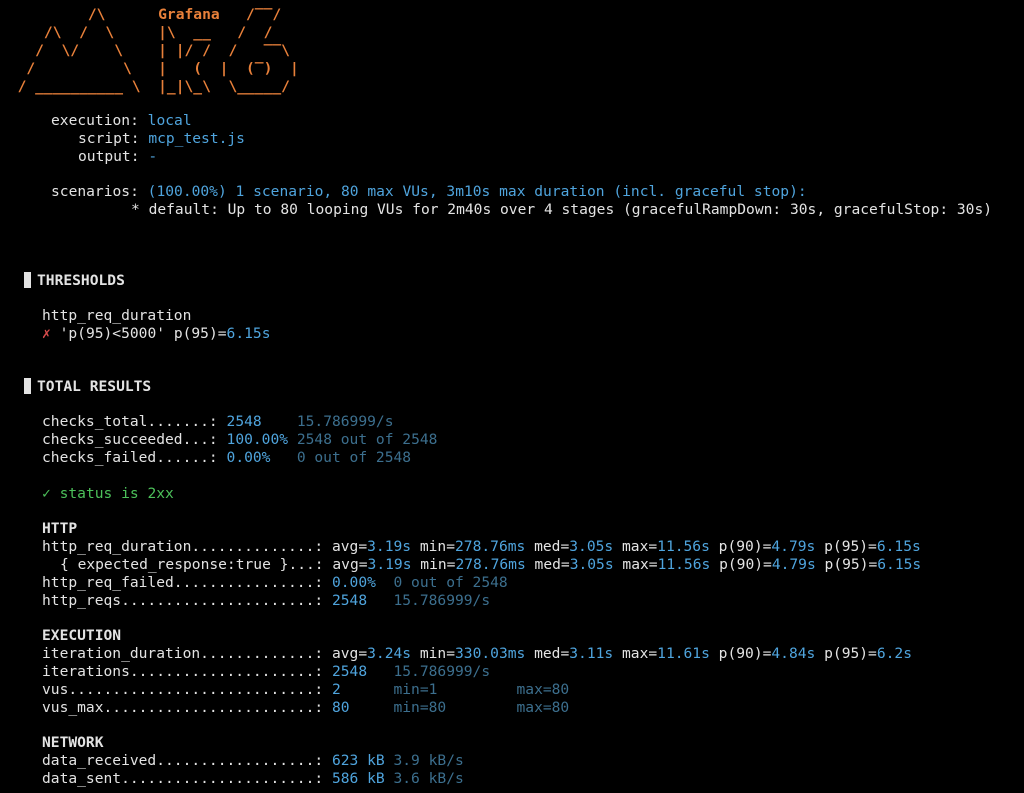 Image resolution: width=1024 pixels, height=793 pixels. What do you see at coordinates (257, 439) in the screenshot?
I see `metric-value: 100.00%` at bounding box center [257, 439].